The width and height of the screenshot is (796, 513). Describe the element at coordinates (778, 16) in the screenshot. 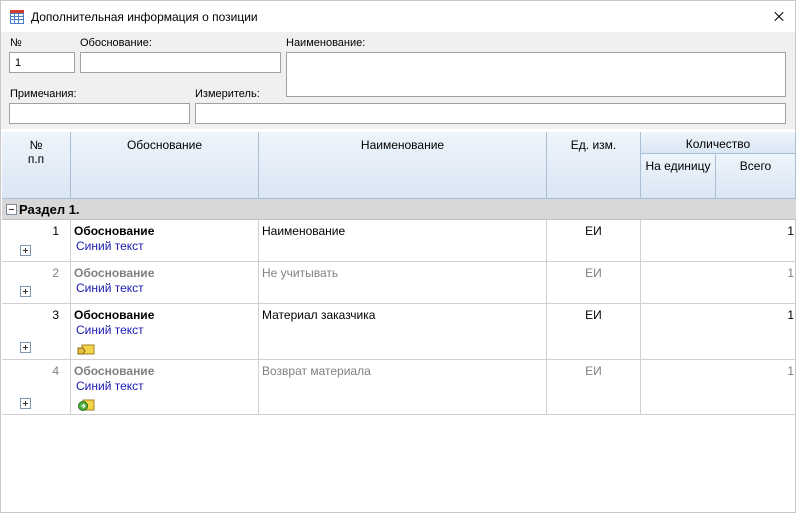

I see `close-icon` at that location.